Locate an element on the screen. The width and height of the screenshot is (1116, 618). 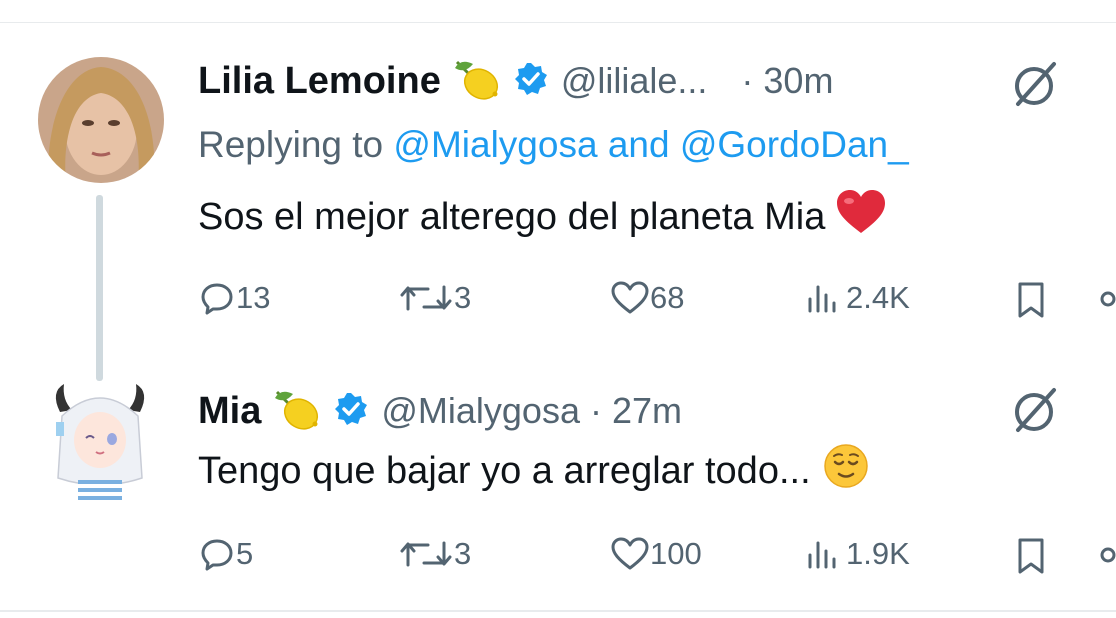
reply-button: 13 is located at coordinates (235, 298).